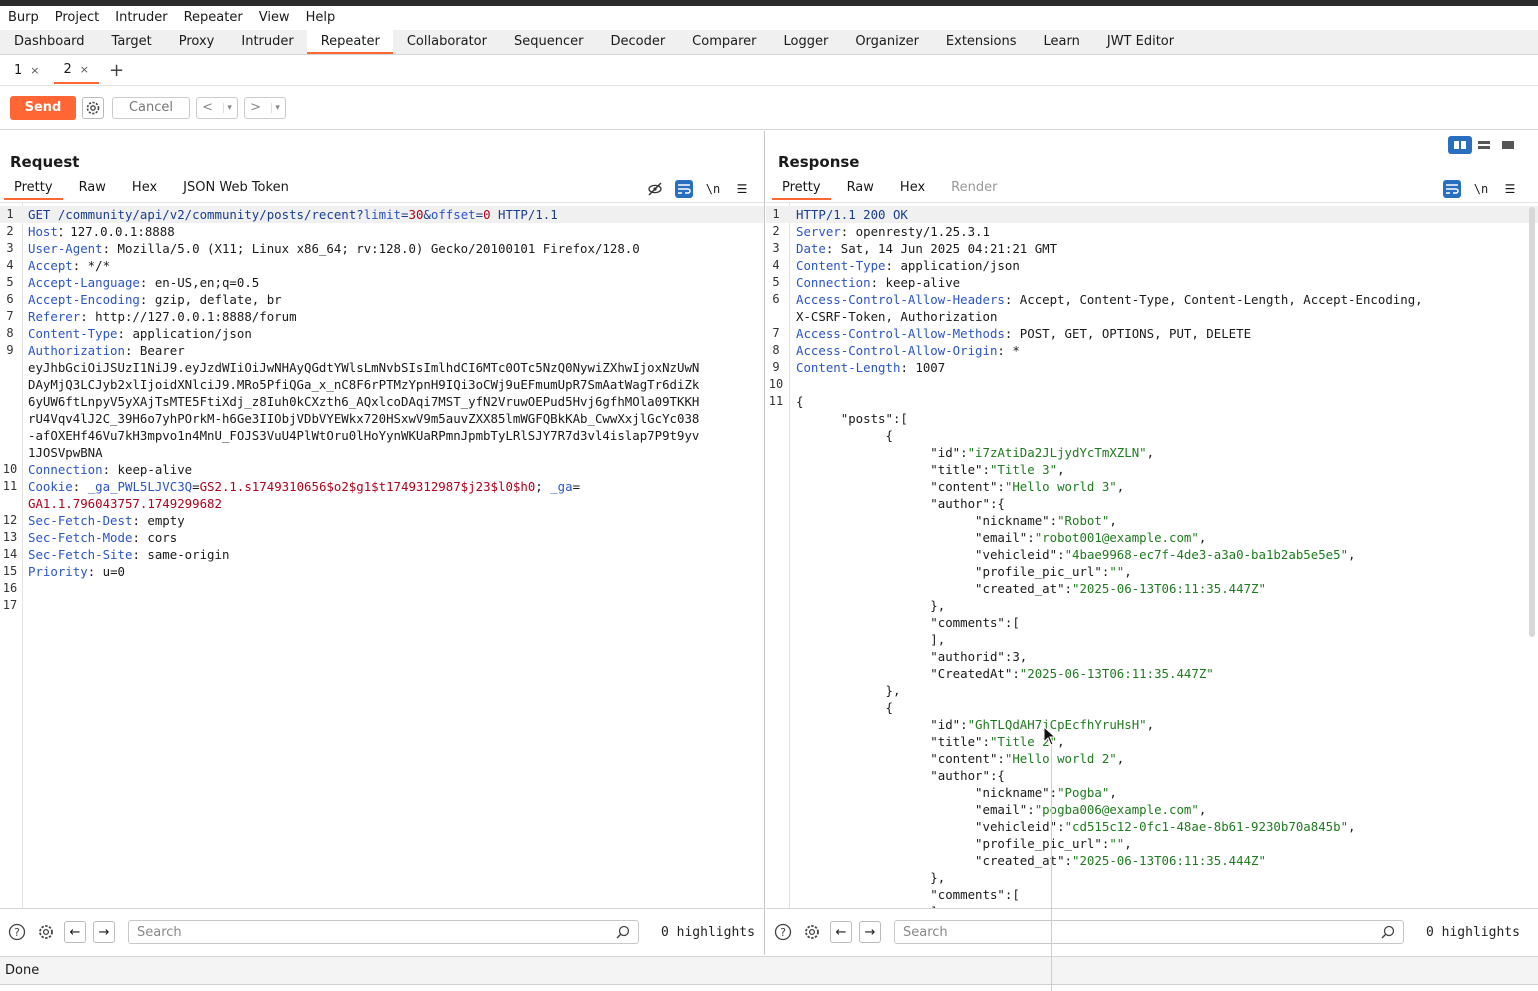 The image size is (1538, 991). Describe the element at coordinates (1152, 520) in the screenshot. I see `code-line: "nickname":"Robot",` at that location.